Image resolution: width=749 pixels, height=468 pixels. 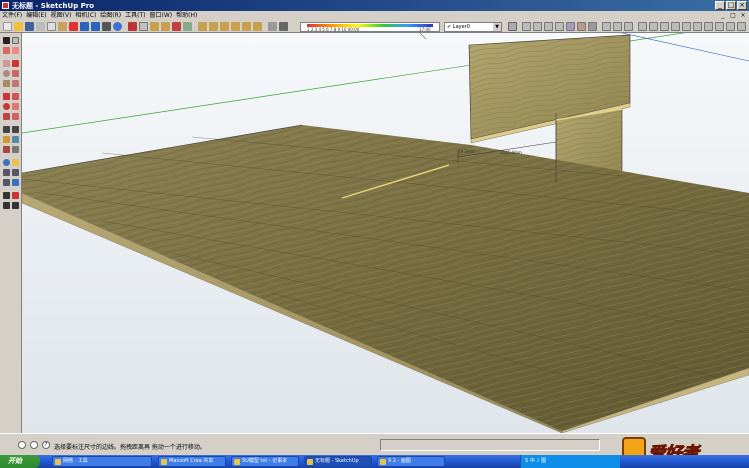 What do you see at coordinates (20, 461) in the screenshot?
I see `start-button: 开始` at bounding box center [20, 461].